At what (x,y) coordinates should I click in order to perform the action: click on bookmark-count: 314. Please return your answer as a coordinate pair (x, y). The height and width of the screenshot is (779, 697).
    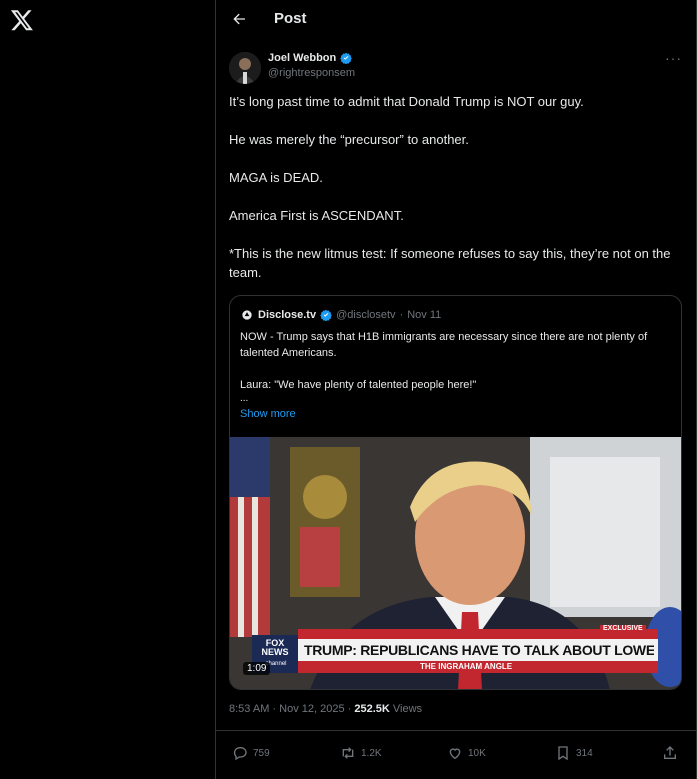
    Looking at the image, I should click on (584, 753).